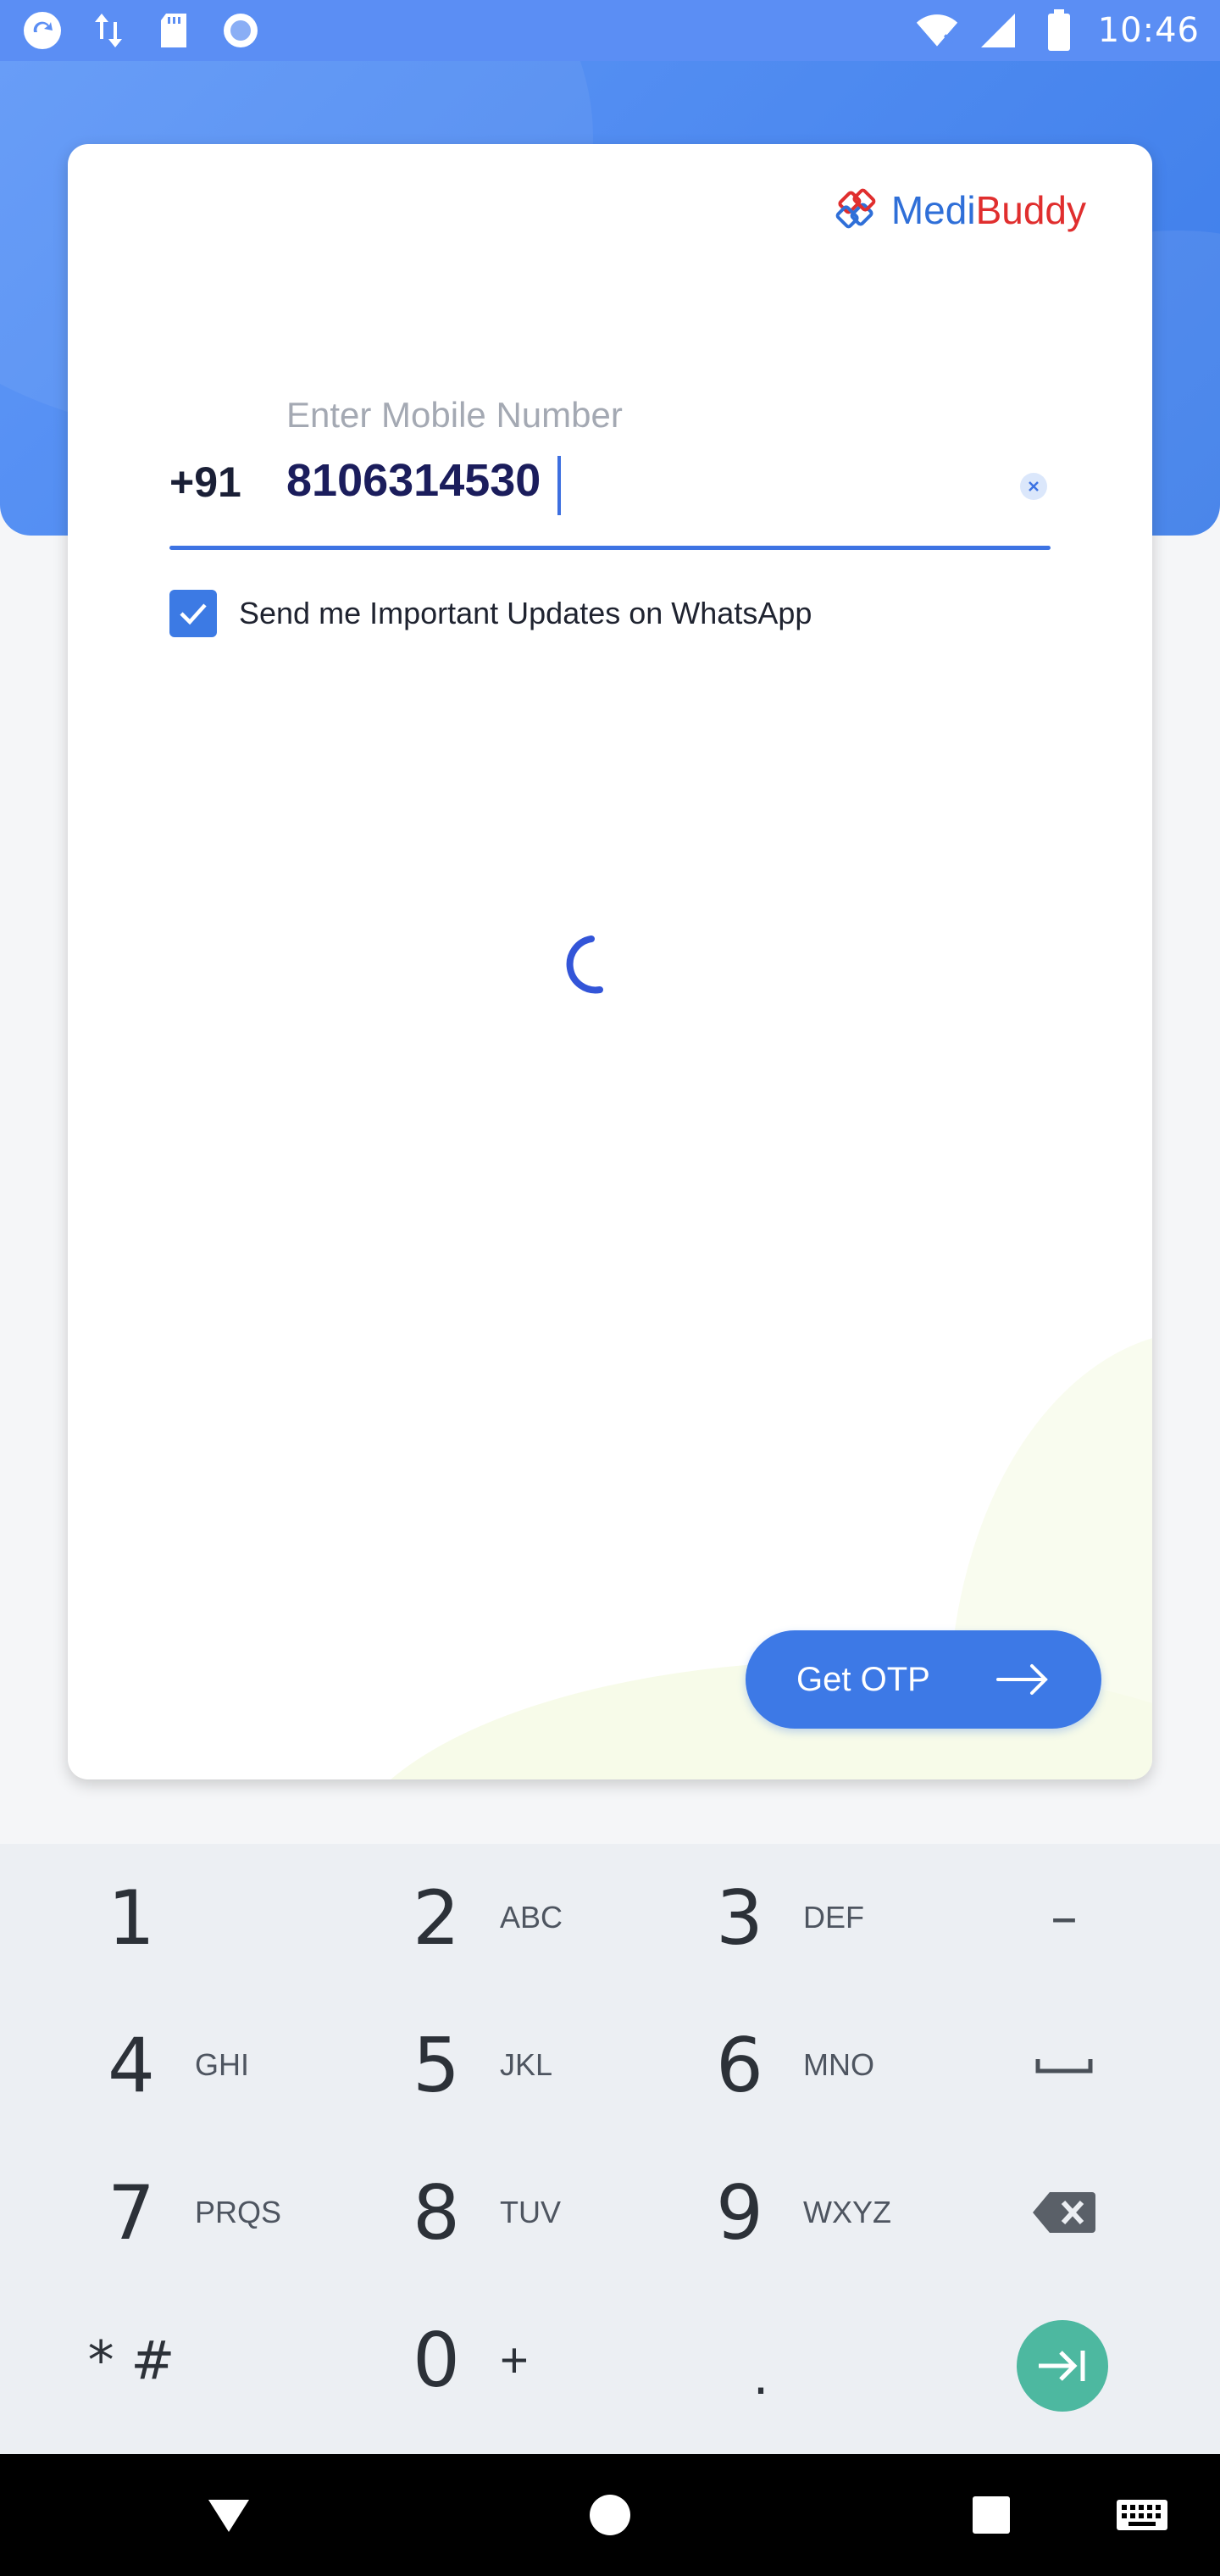 This screenshot has width=1220, height=2576. What do you see at coordinates (525, 613) in the screenshot?
I see `whatsapp-optin-label: Send me Important Updates on WhatsApp` at bounding box center [525, 613].